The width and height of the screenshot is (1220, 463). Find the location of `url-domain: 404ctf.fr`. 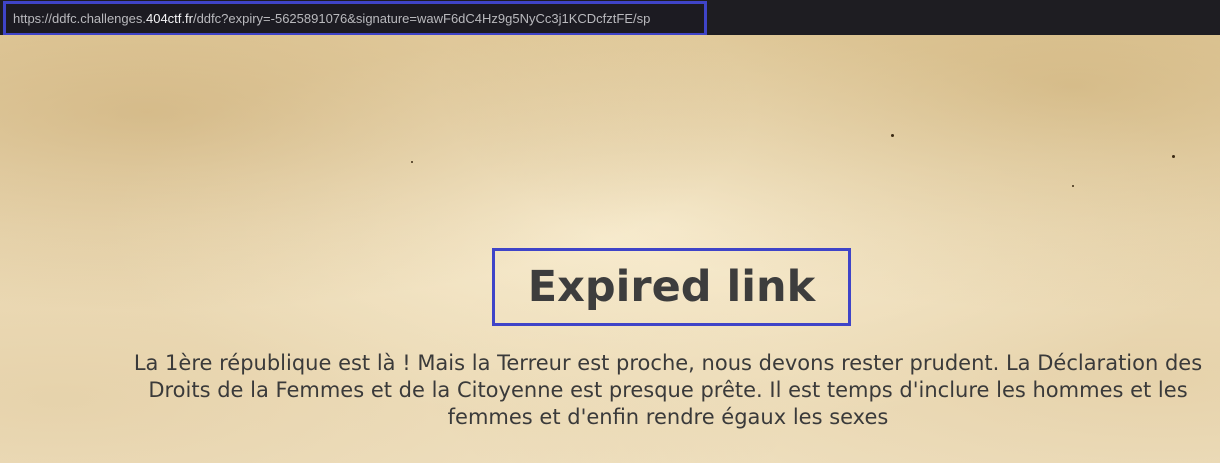

url-domain: 404ctf.fr is located at coordinates (169, 18).